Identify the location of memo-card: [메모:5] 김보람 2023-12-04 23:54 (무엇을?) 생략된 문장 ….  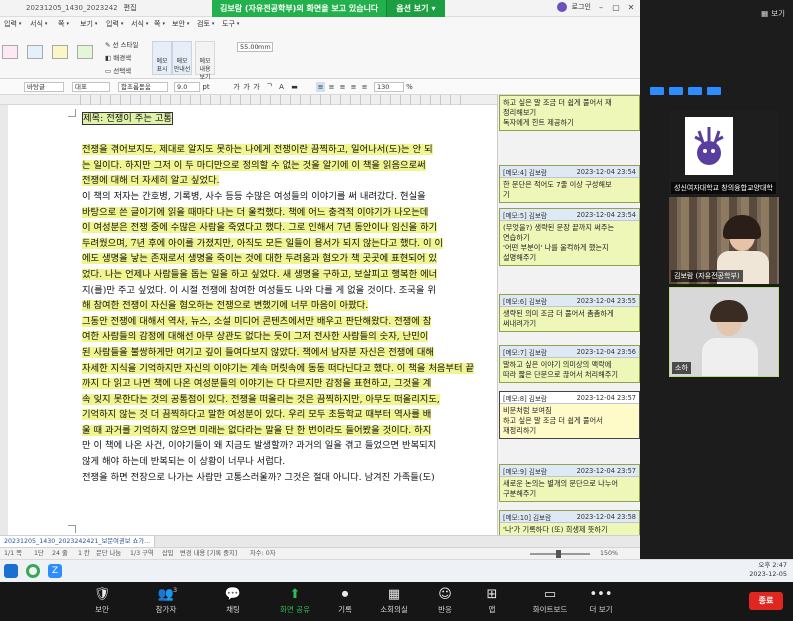
(569, 237).